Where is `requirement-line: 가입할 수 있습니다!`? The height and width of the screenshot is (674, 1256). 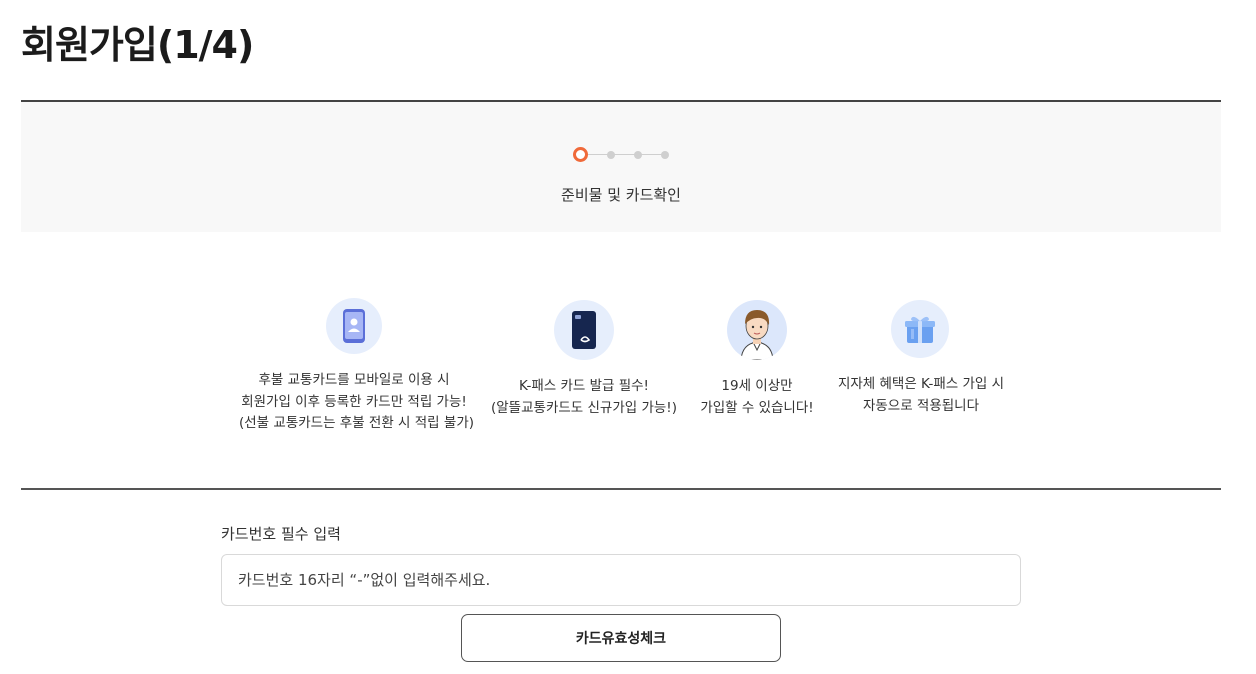 requirement-line: 가입할 수 있습니다! is located at coordinates (757, 407).